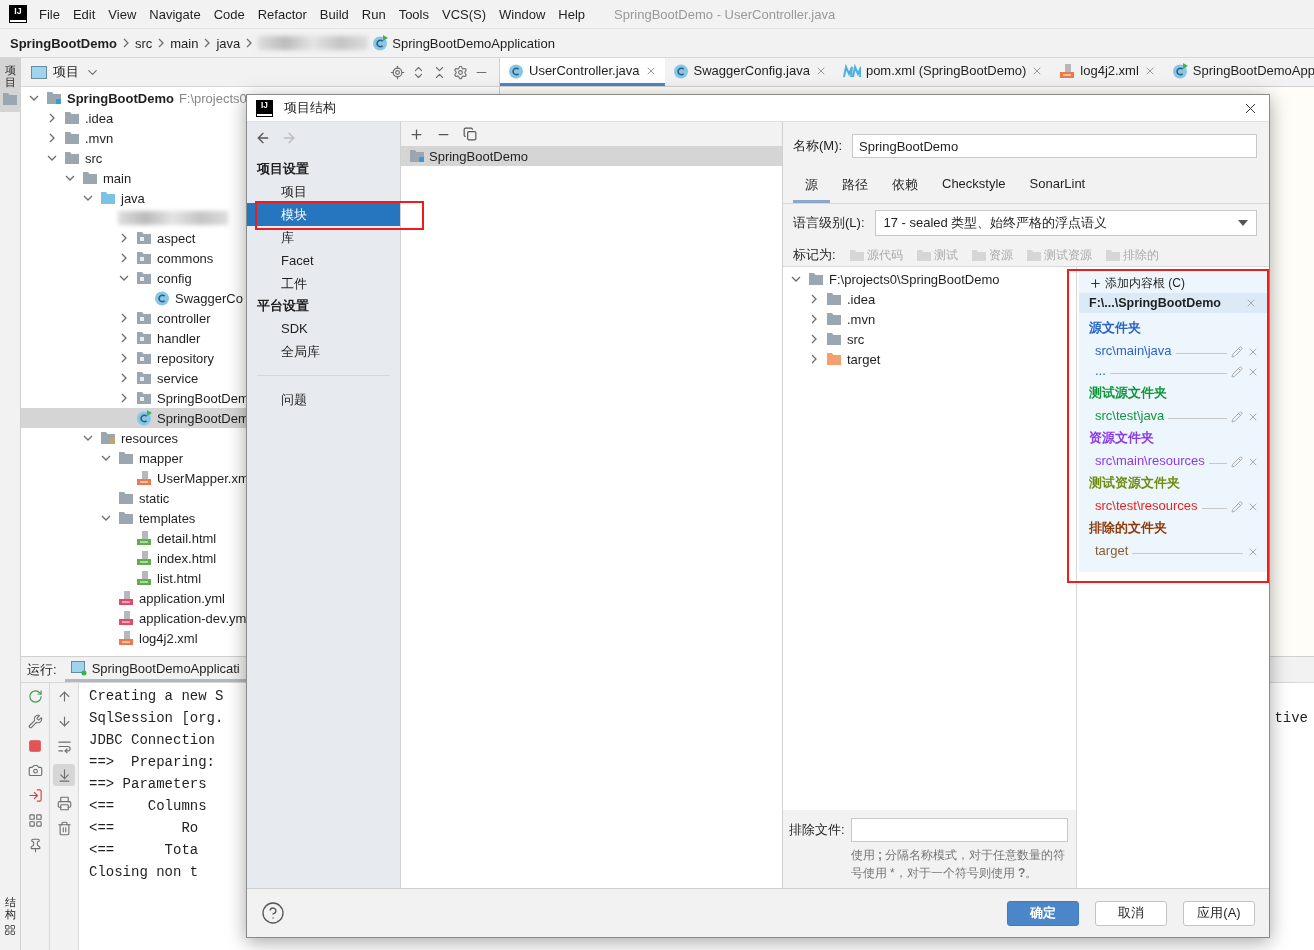 Image resolution: width=1314 pixels, height=950 pixels. Describe the element at coordinates (473, 43) in the screenshot. I see `breadcrumb: SpringBootDemoApplication` at that location.